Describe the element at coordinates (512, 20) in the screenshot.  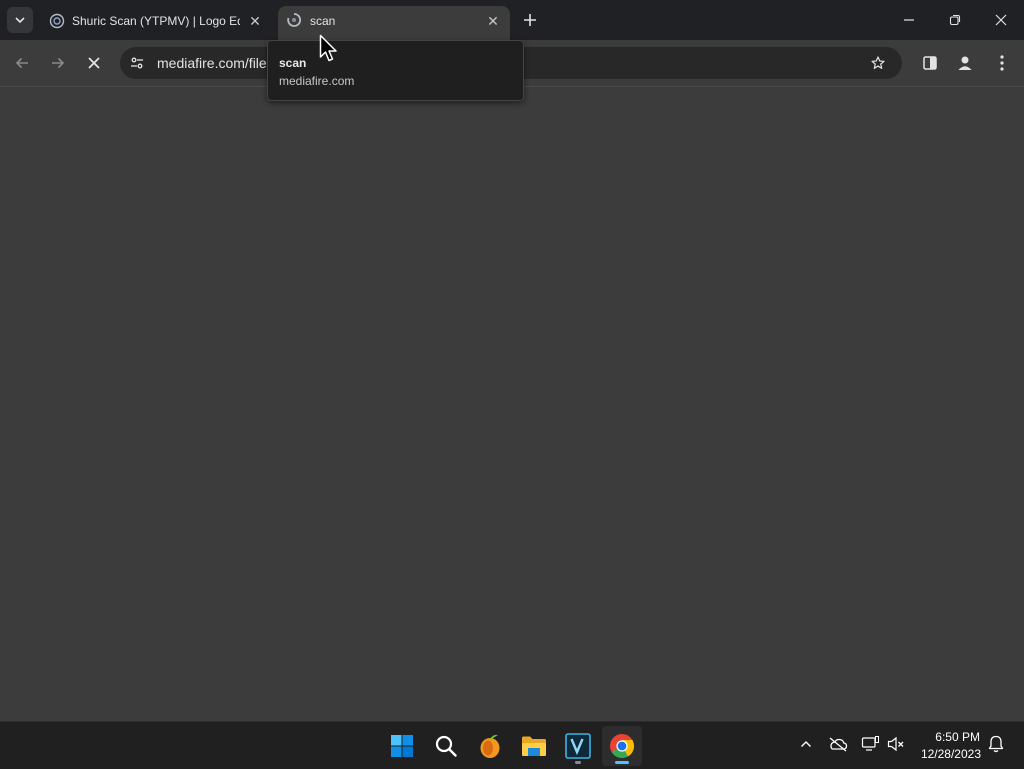
I see `tab-strip: Shuric Scan (YTPMV) | Logo Edi ✕ scan ✕` at that location.